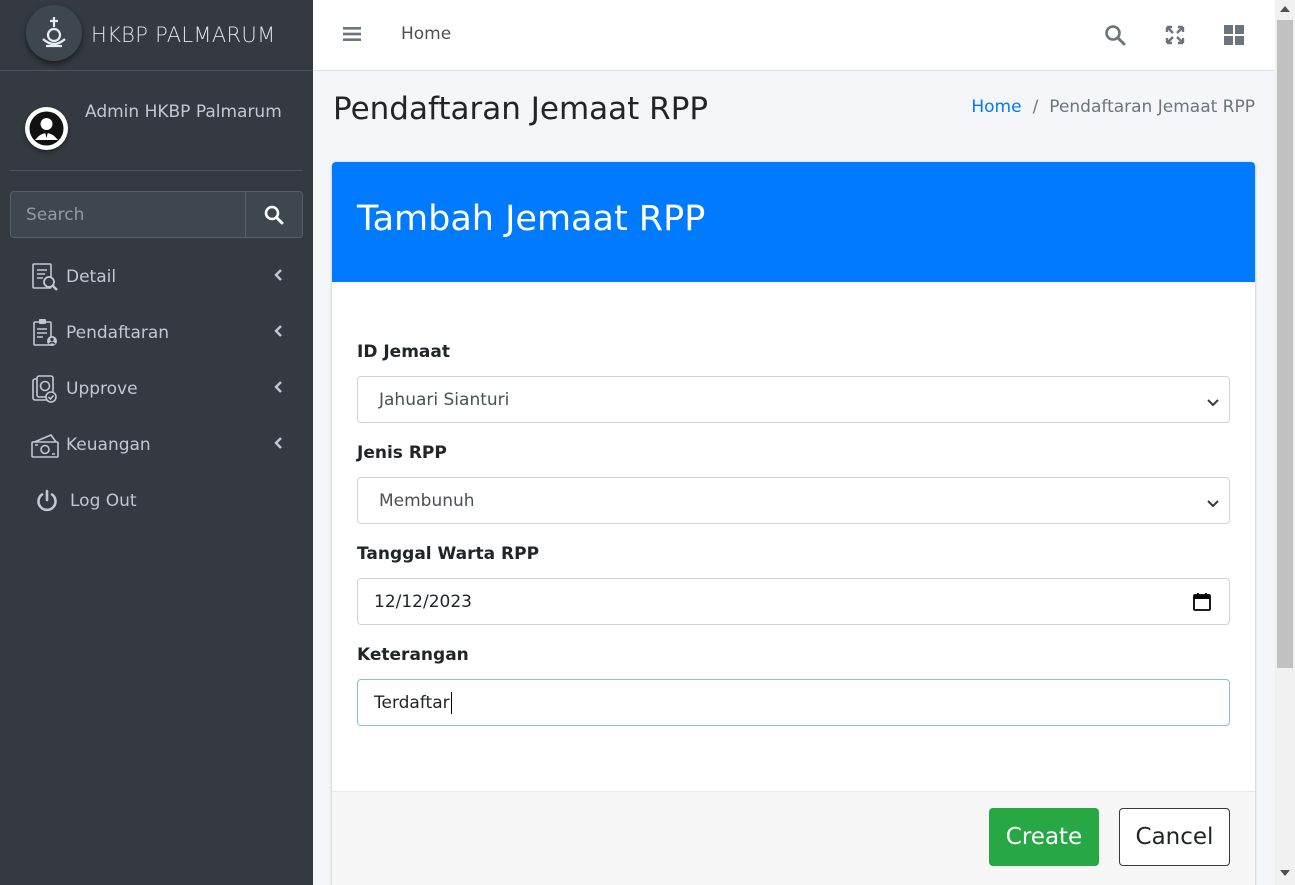 Image resolution: width=1295 pixels, height=885 pixels. Describe the element at coordinates (128, 214) in the screenshot. I see `sidebar-search-input` at that location.